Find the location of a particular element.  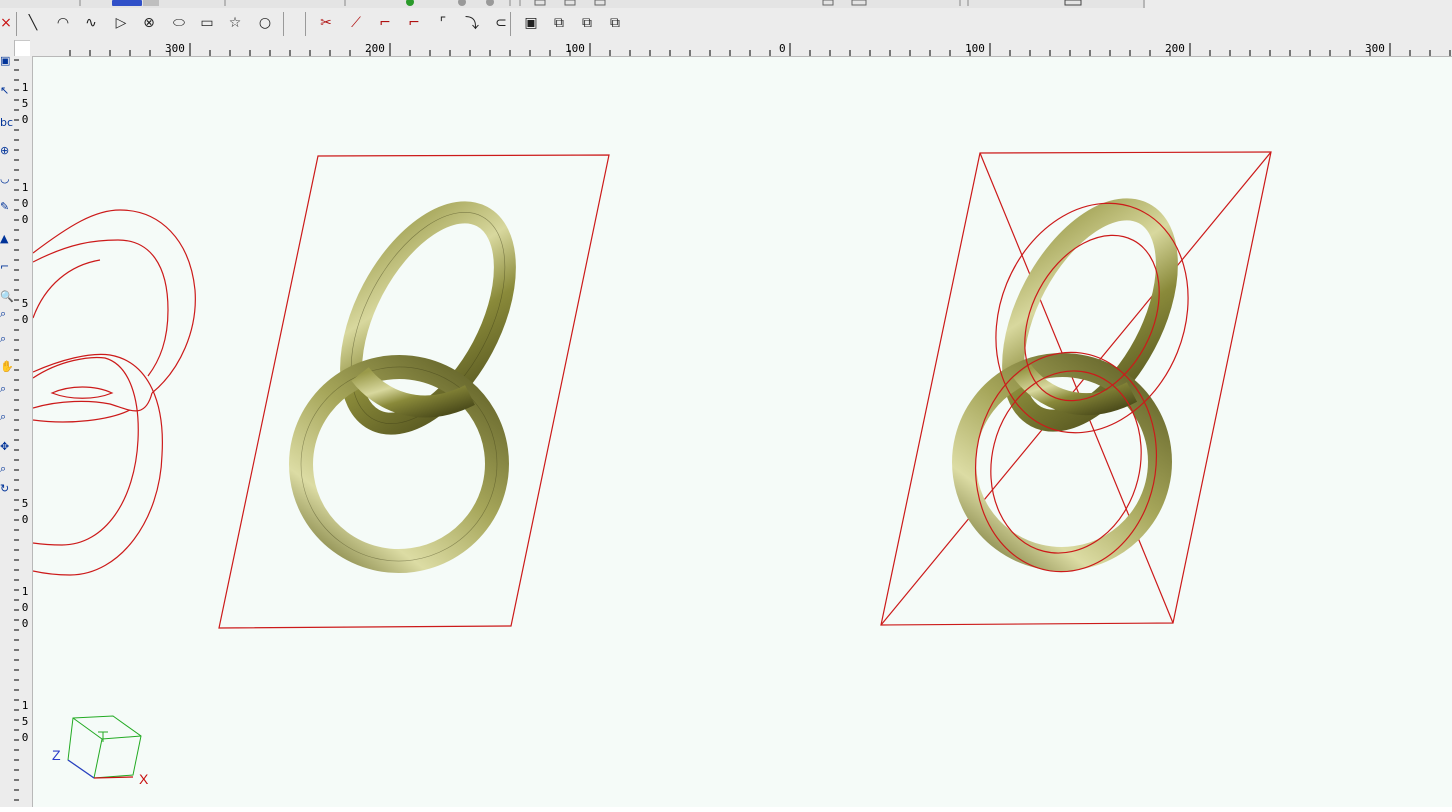

line-icon: ╲ is located at coordinates (33, 23).